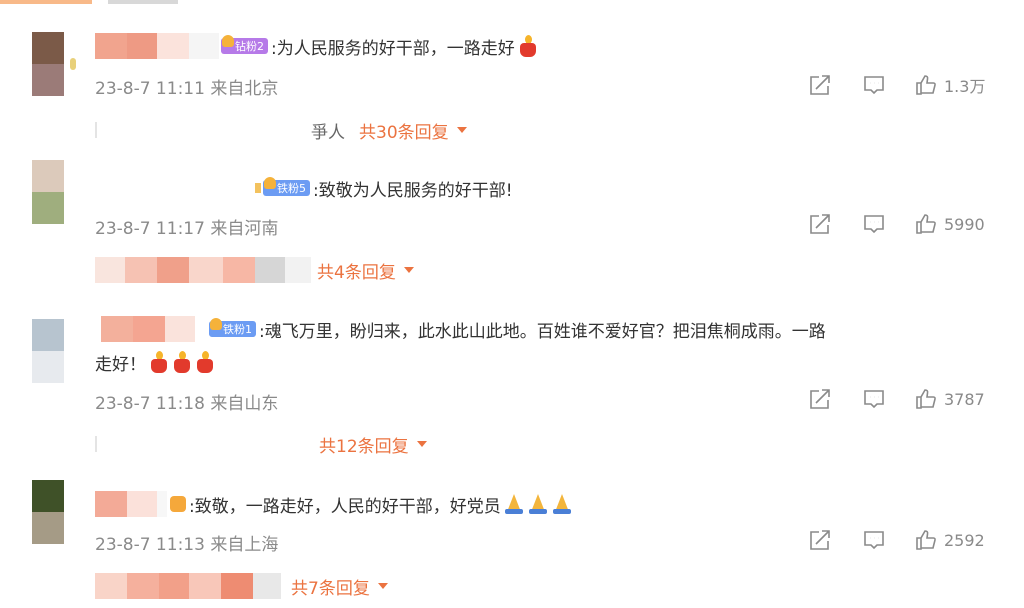  What do you see at coordinates (286, 186) in the screenshot?
I see `fan-badge: 铁粉5` at bounding box center [286, 186].